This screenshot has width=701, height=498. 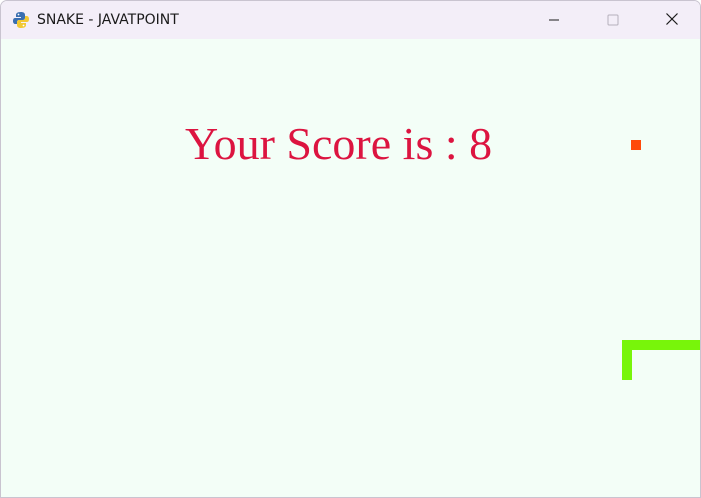 I want to click on close-button, so click(x=672, y=20).